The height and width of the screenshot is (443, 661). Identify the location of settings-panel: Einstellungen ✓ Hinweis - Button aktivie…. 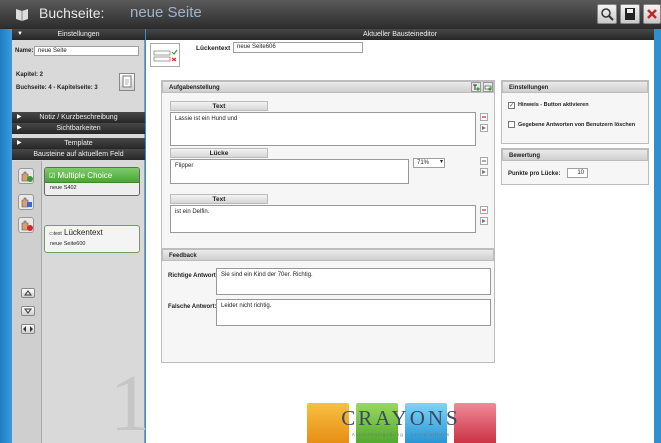
(575, 112).